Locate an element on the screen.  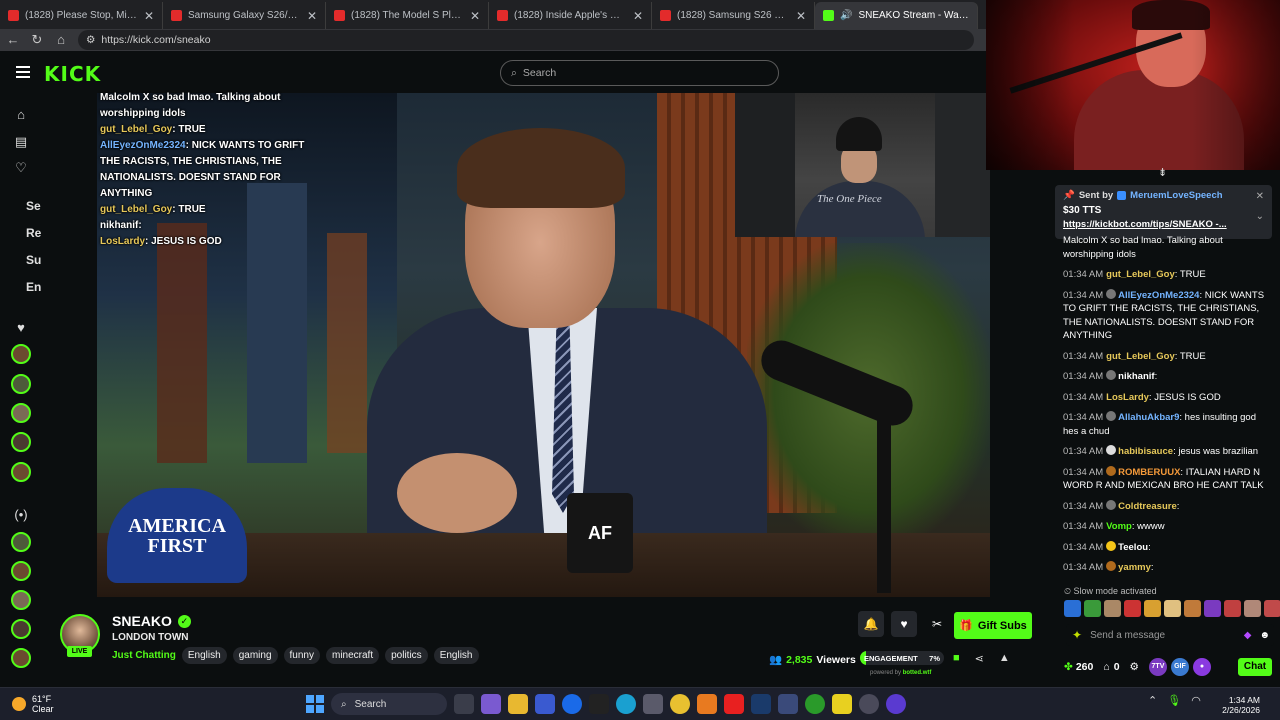
chat-username: yammy is located at coordinates (1134, 567).